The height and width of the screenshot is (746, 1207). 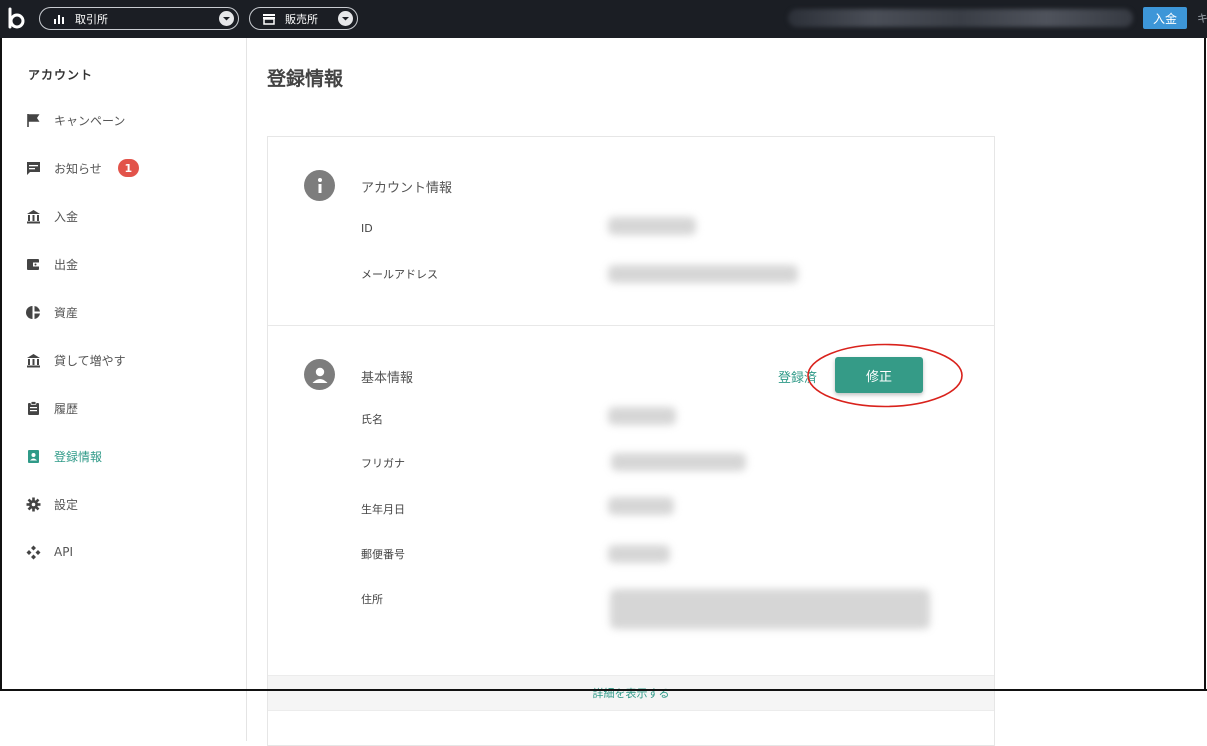 What do you see at coordinates (33, 312) in the screenshot?
I see `pie-chart-icon` at bounding box center [33, 312].